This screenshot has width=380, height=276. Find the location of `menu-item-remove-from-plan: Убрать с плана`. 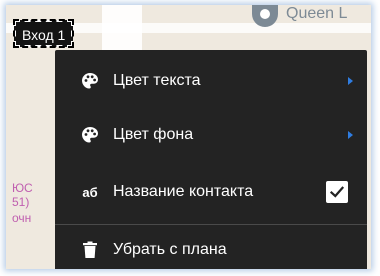

menu-item-remove-from-plan: Убрать с плана is located at coordinates (211, 247).